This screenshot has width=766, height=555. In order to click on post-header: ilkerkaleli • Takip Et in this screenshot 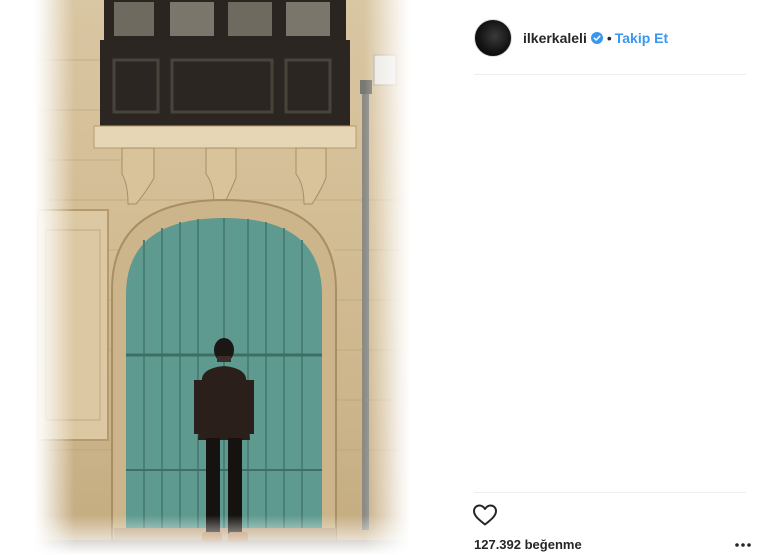, I will do `click(610, 38)`.